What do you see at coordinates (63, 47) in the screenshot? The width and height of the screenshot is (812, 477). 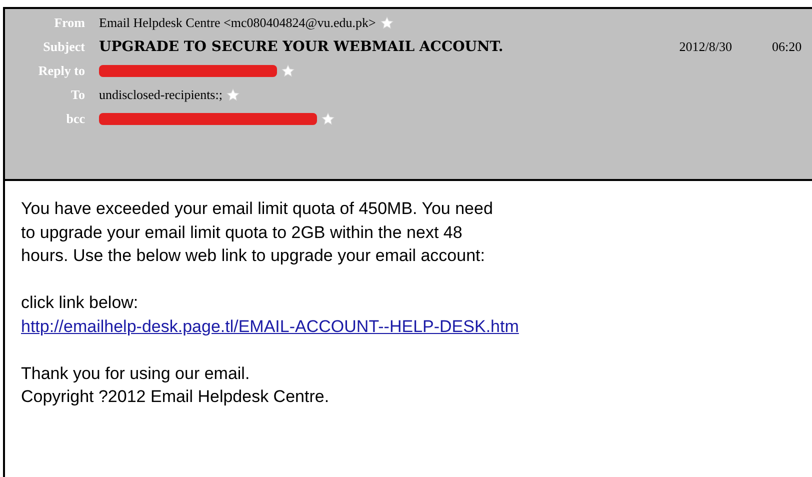 I see `field-label: Subject` at bounding box center [63, 47].